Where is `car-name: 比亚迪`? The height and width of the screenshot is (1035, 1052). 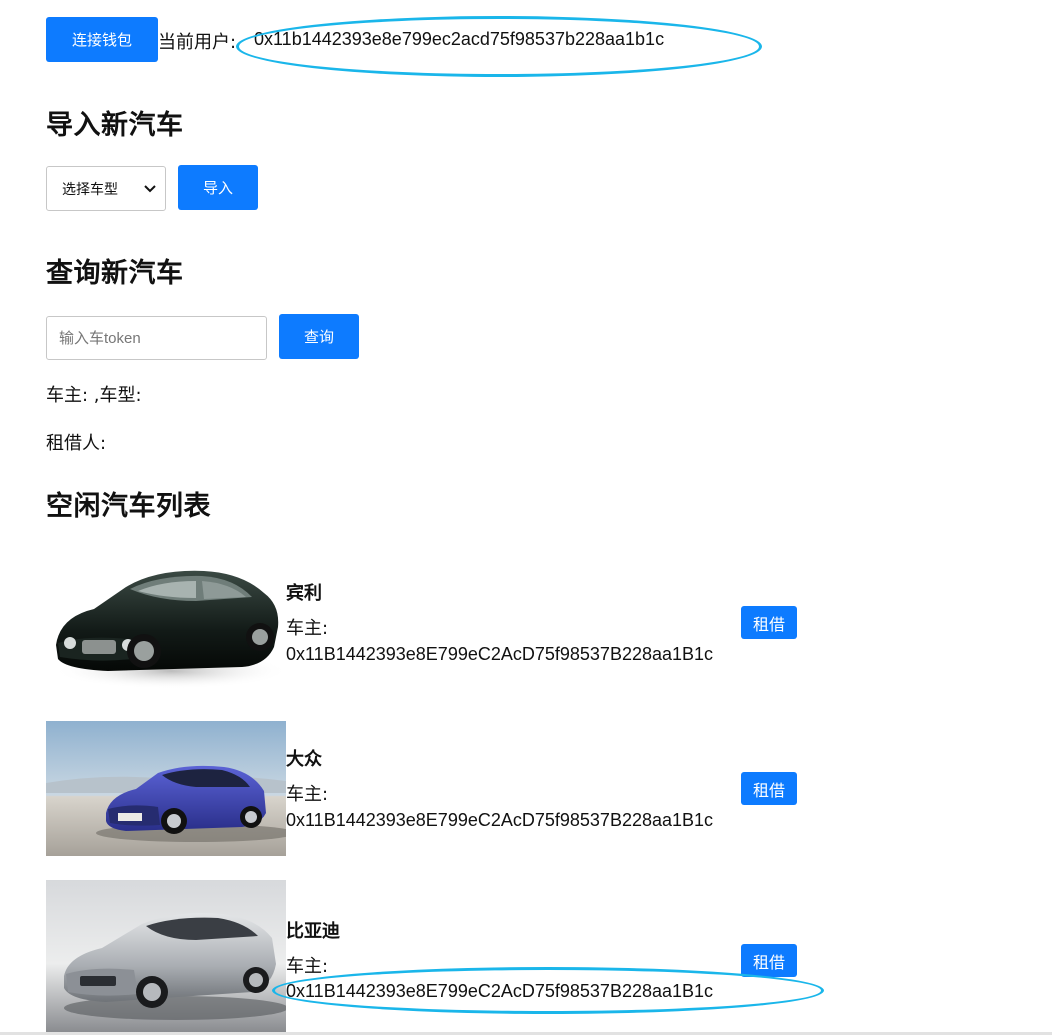 car-name: 比亚迪 is located at coordinates (313, 931).